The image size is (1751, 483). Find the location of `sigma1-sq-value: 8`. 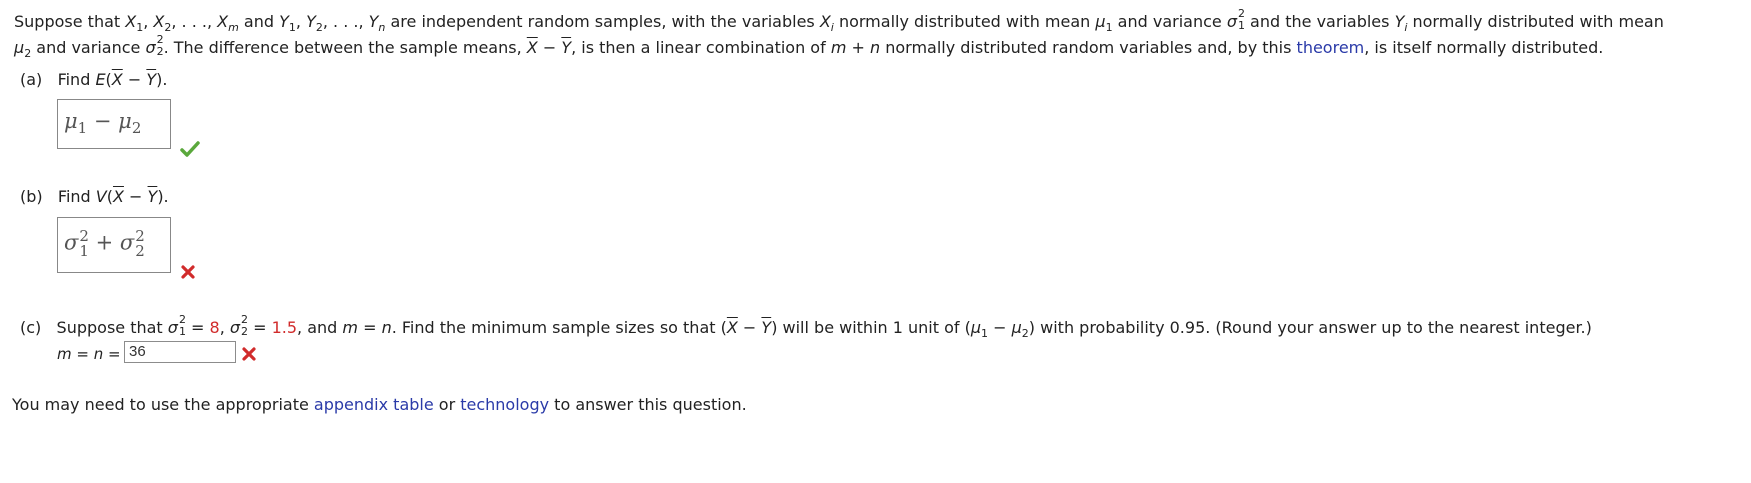

sigma1-sq-value: 8 is located at coordinates (214, 327).